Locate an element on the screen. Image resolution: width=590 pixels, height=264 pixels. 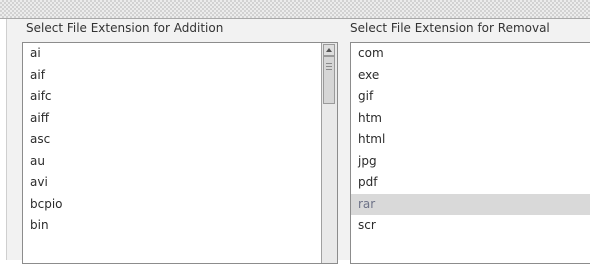
removal-list-item: exe is located at coordinates (470, 76).